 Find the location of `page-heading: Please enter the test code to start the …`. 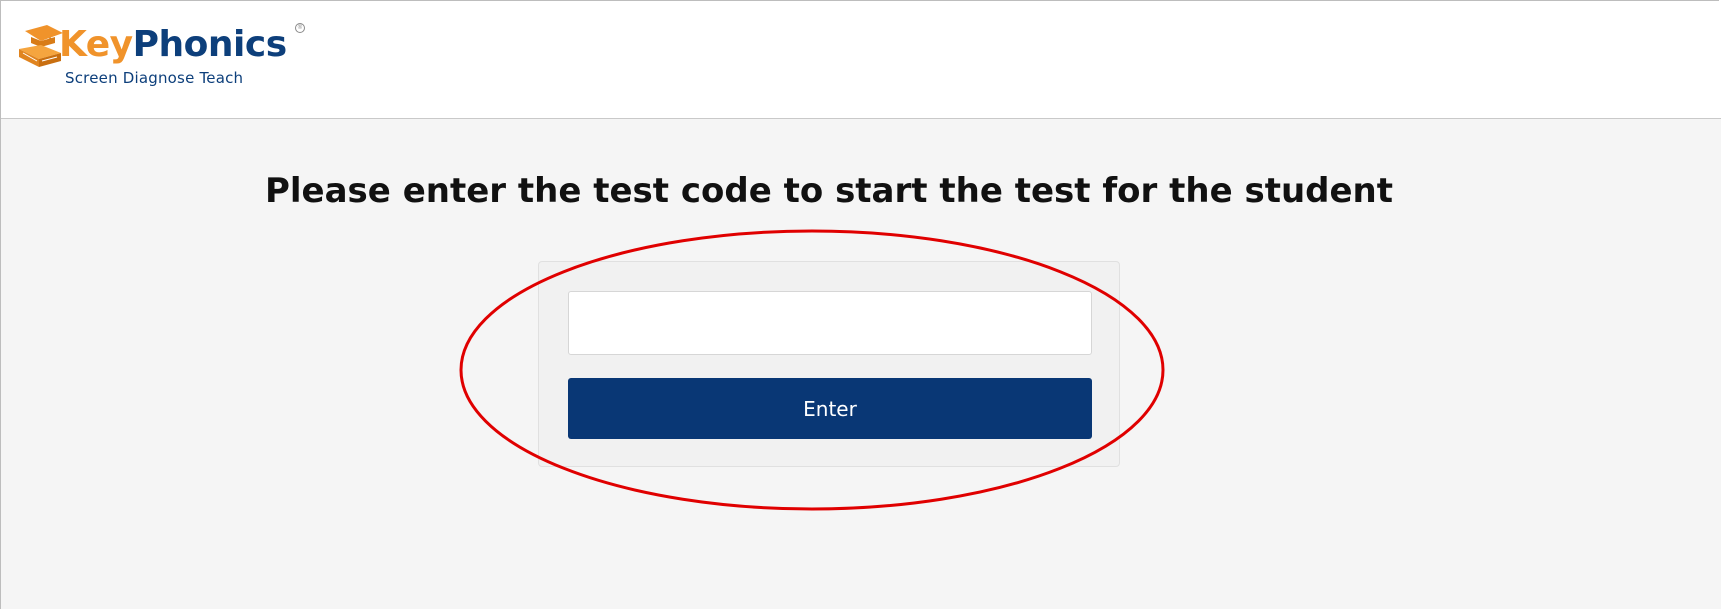

page-heading: Please enter the test code to start the … is located at coordinates (829, 191).